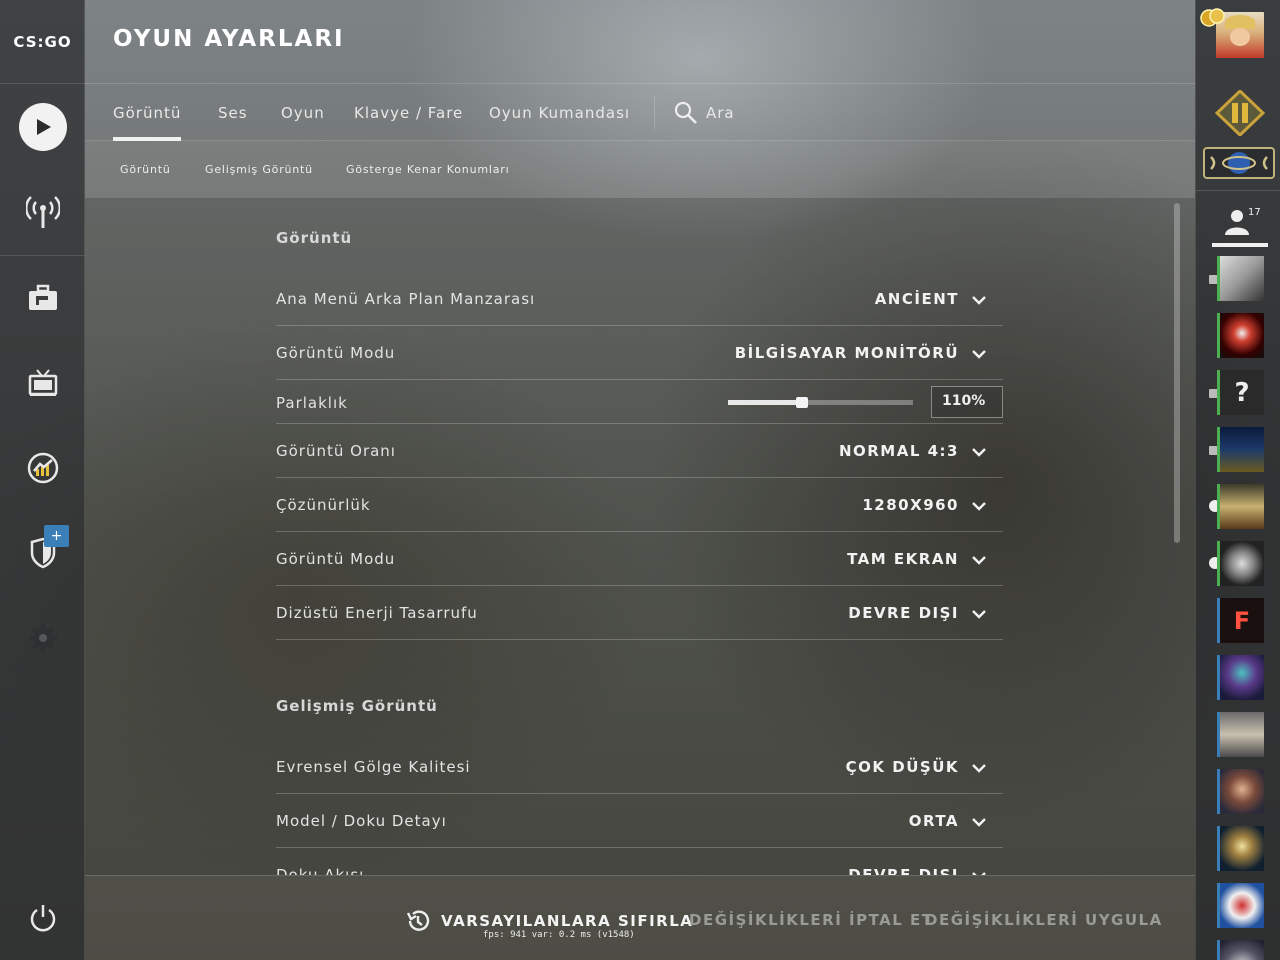  I want to click on setting-value: ORTA, so click(933, 821).